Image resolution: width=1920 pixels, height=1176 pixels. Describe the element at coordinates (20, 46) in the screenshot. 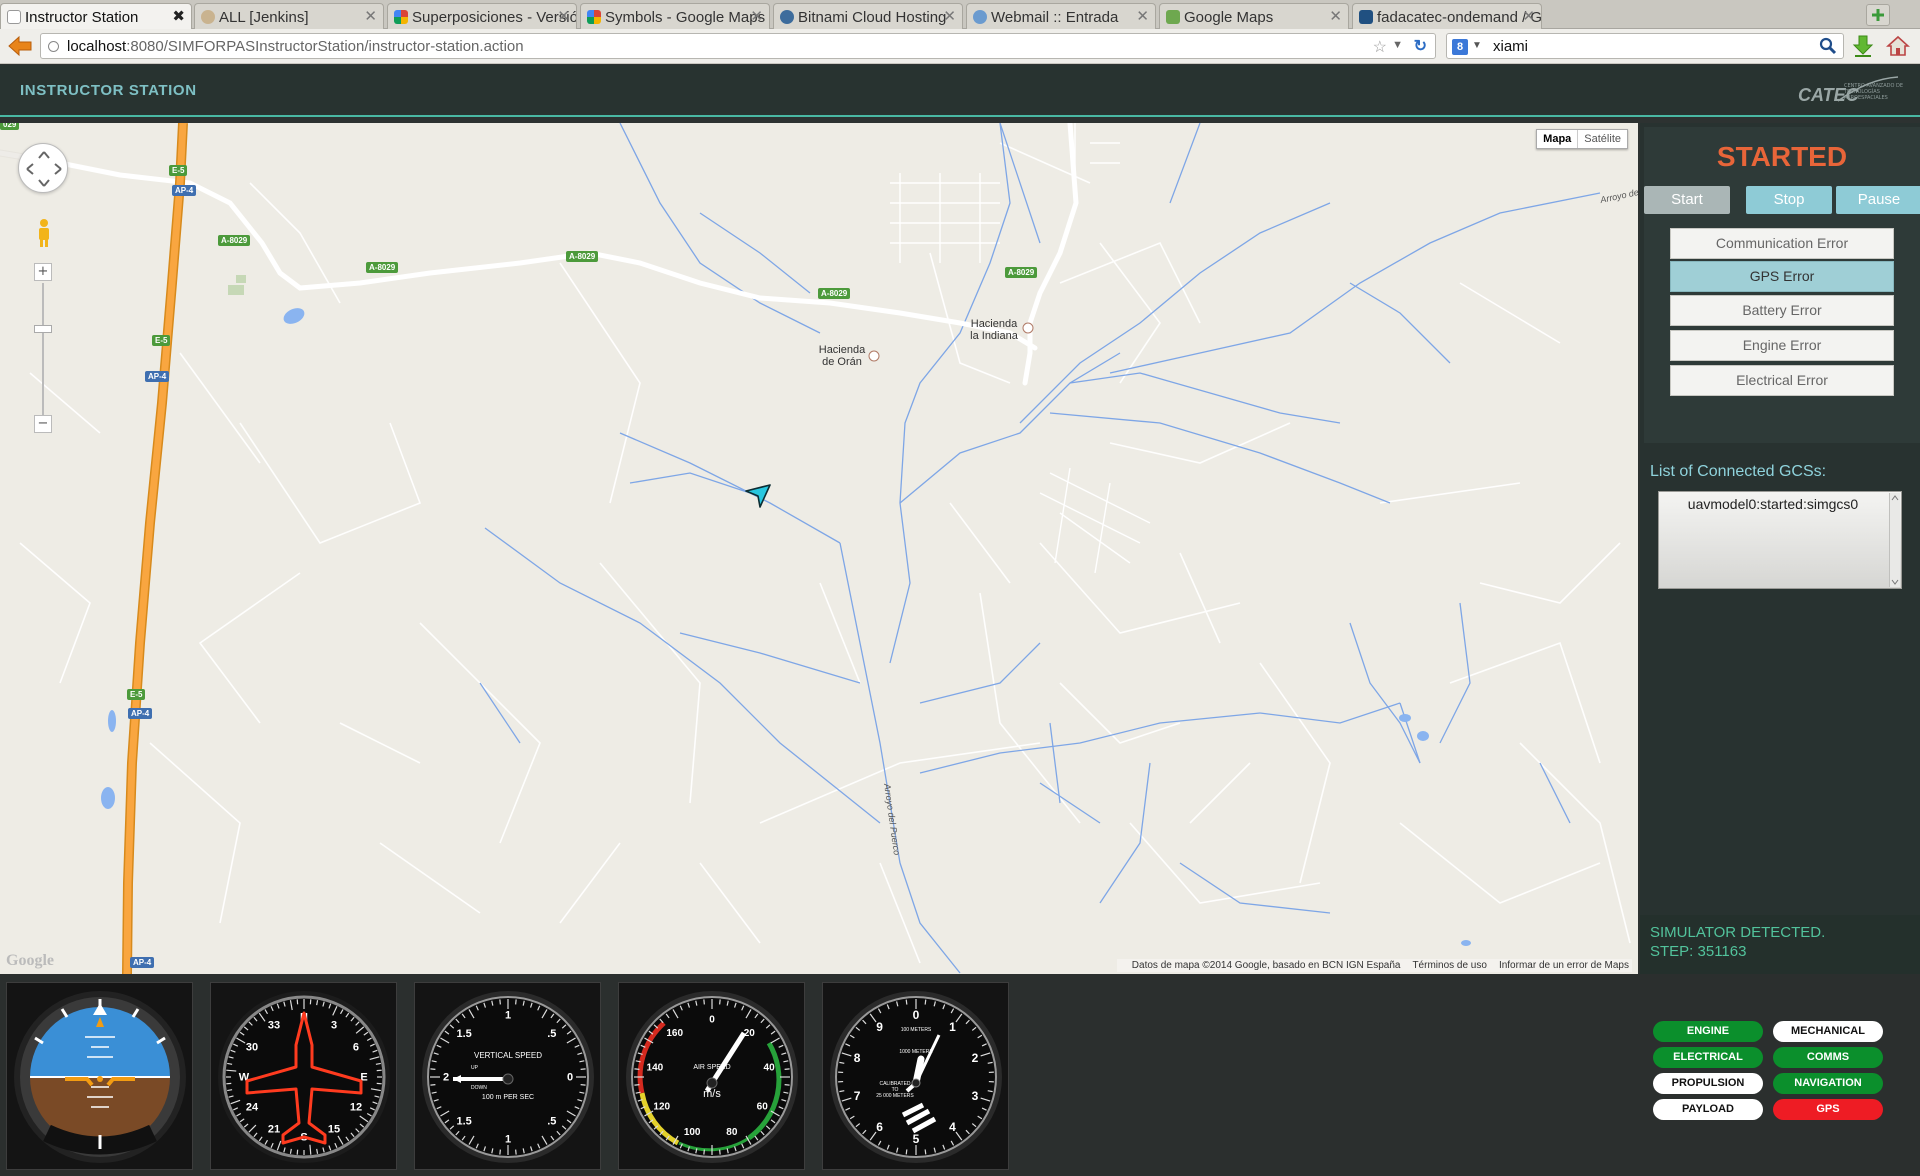

I see `back-arrow-icon` at that location.